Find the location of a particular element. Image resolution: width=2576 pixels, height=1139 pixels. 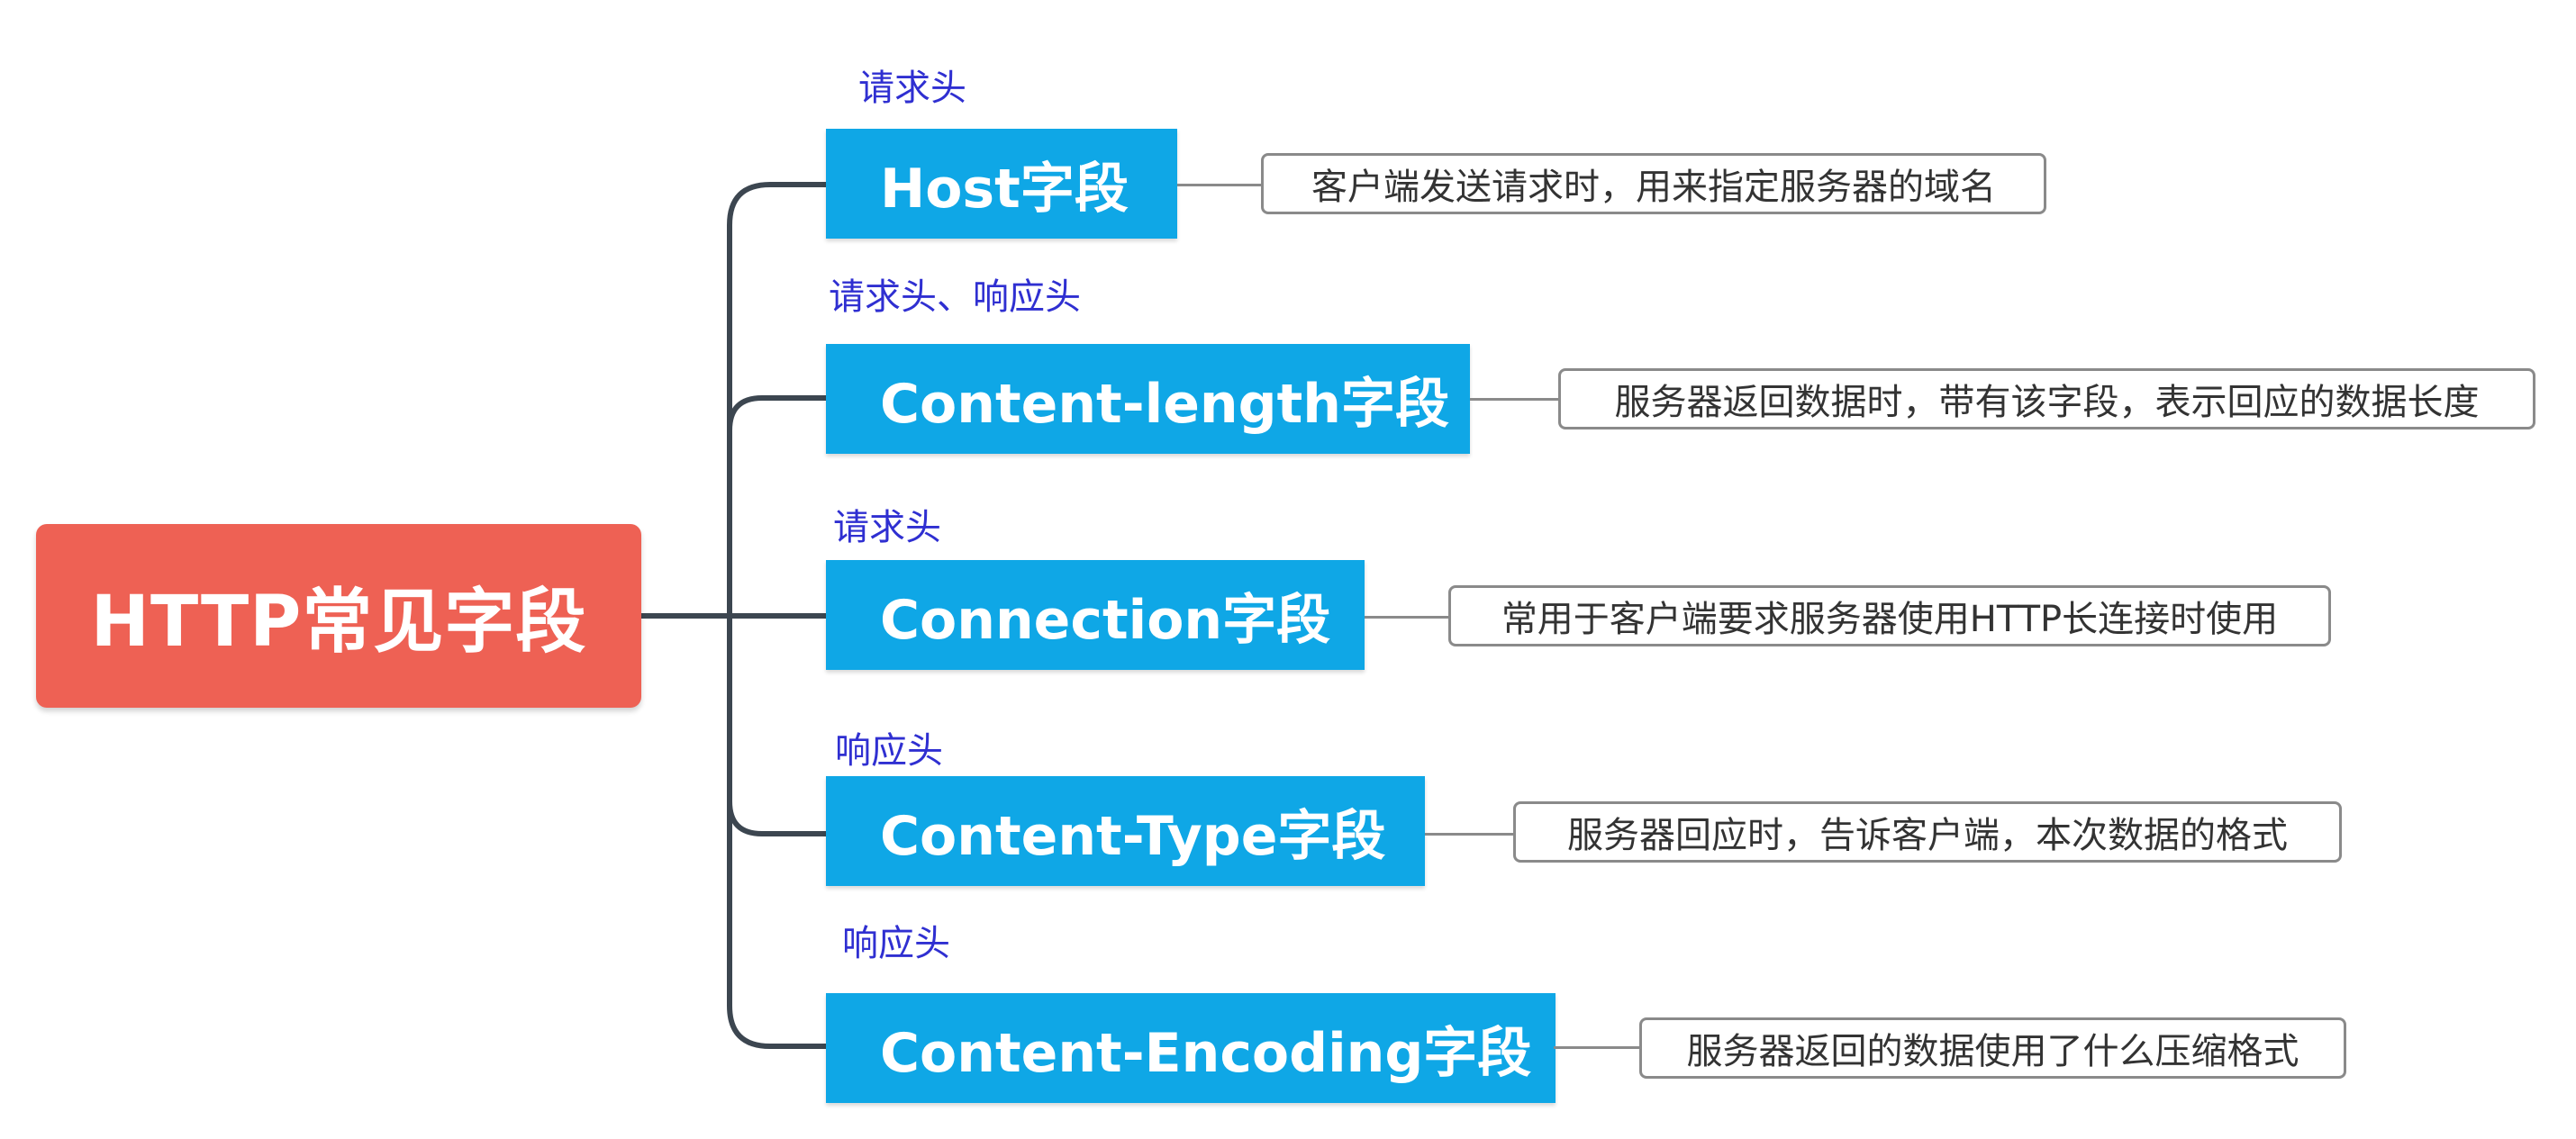

branch-node-content-encoding: Content-Encoding字段 is located at coordinates (1191, 1048).